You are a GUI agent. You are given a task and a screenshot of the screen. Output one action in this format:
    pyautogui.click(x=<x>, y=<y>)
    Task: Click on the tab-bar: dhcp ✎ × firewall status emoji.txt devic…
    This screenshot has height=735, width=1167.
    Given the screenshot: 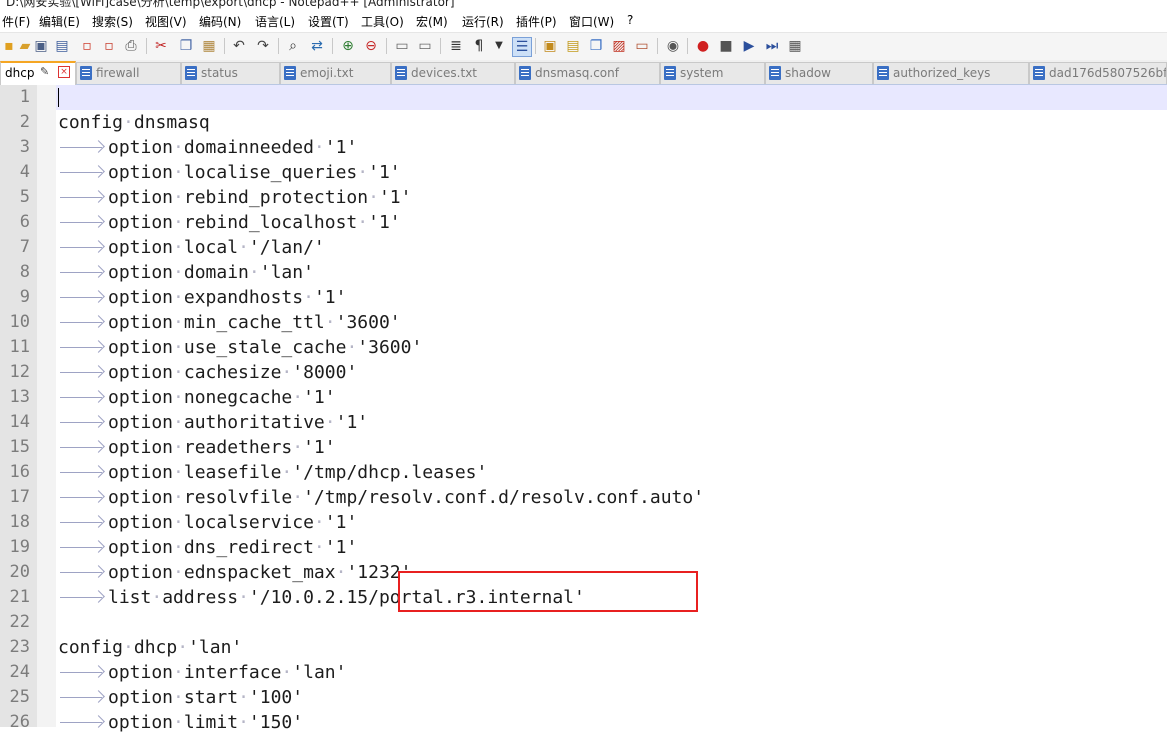 What is the action you would take?
    pyautogui.click(x=583, y=73)
    